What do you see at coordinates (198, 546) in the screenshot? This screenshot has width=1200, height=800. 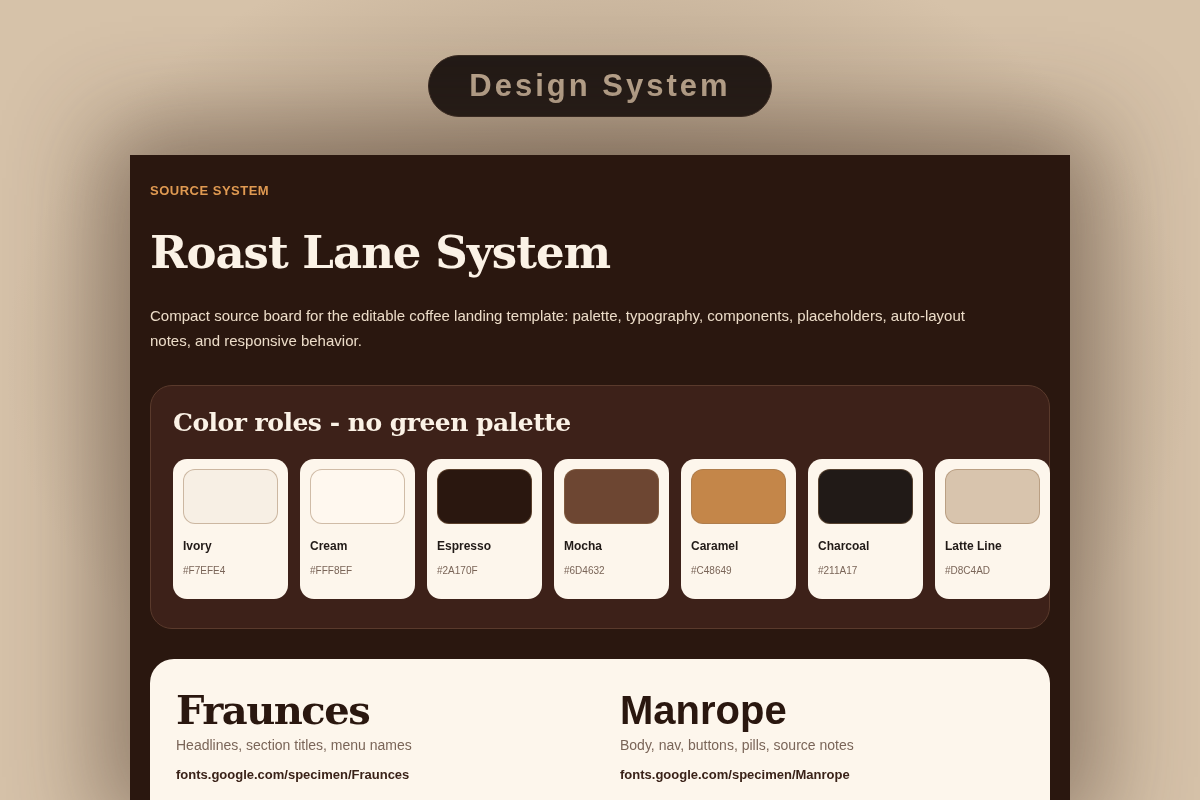 I see `swatch-name: Ivory` at bounding box center [198, 546].